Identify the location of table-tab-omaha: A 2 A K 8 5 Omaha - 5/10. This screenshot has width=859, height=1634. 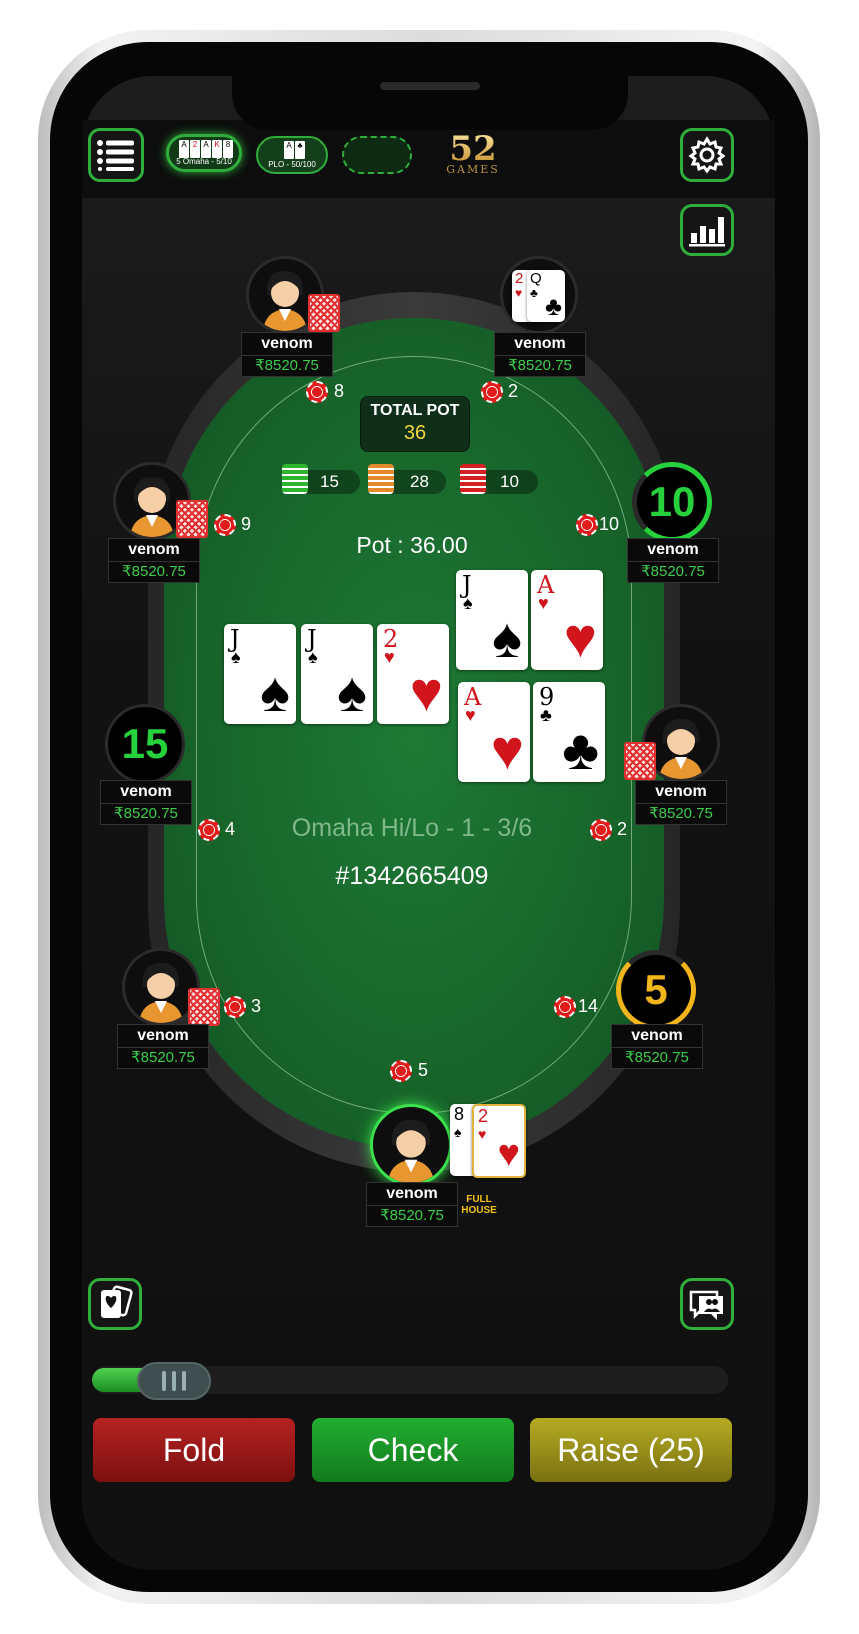
(204, 153).